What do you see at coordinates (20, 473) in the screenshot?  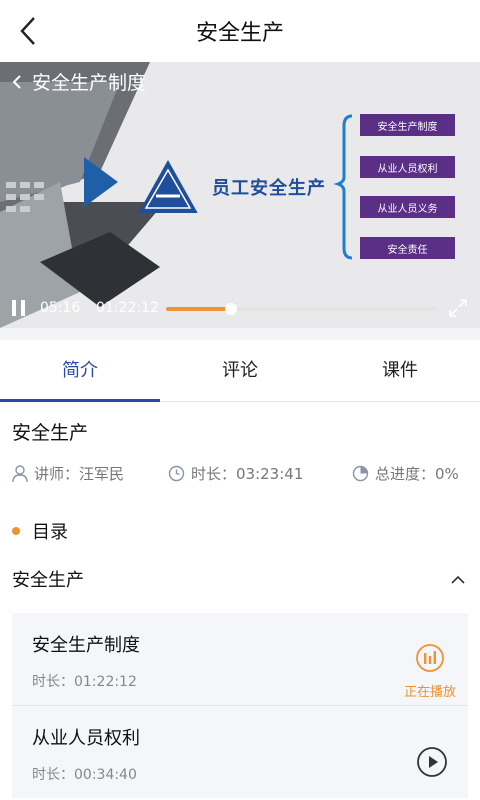 I see `user-icon` at bounding box center [20, 473].